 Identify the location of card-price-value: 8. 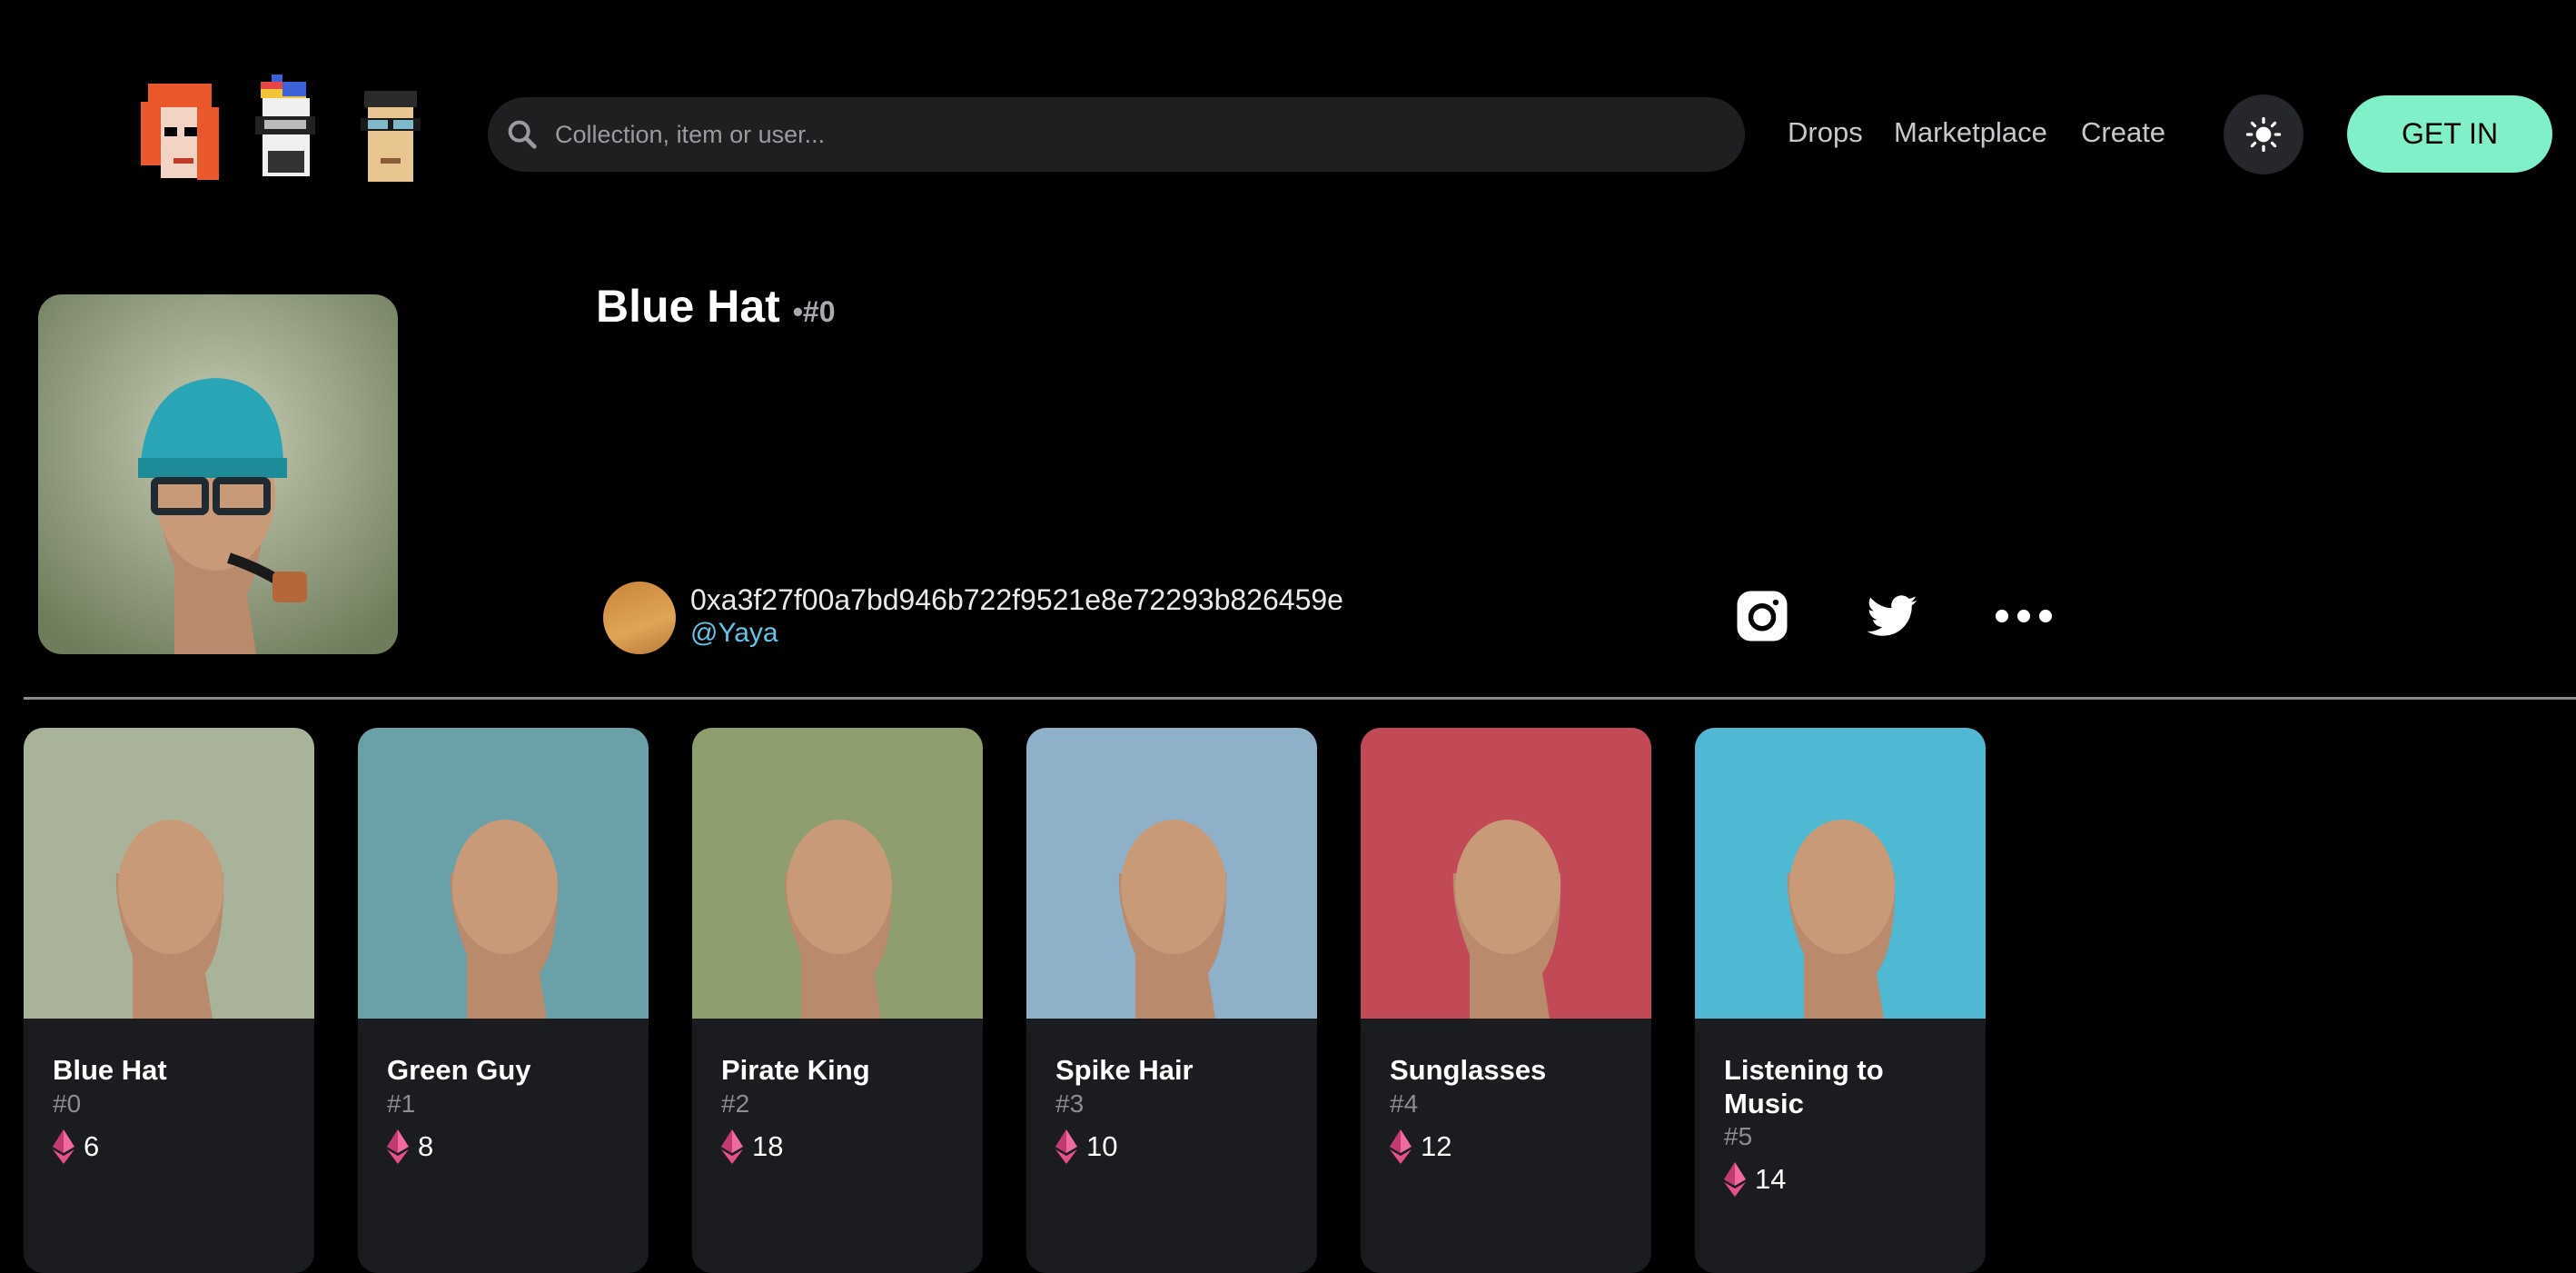
(426, 1146).